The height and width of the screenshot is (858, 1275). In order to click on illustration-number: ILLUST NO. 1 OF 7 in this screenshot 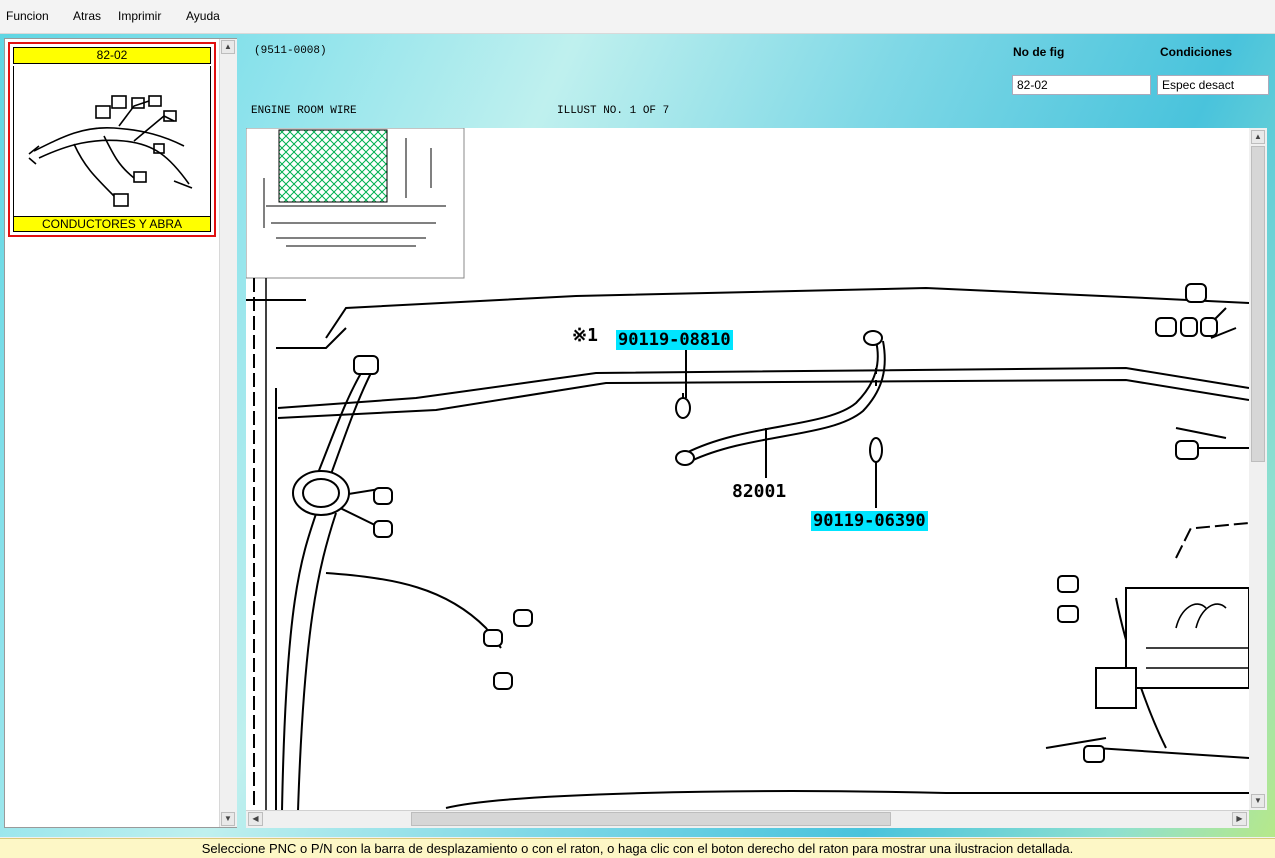, I will do `click(613, 111)`.